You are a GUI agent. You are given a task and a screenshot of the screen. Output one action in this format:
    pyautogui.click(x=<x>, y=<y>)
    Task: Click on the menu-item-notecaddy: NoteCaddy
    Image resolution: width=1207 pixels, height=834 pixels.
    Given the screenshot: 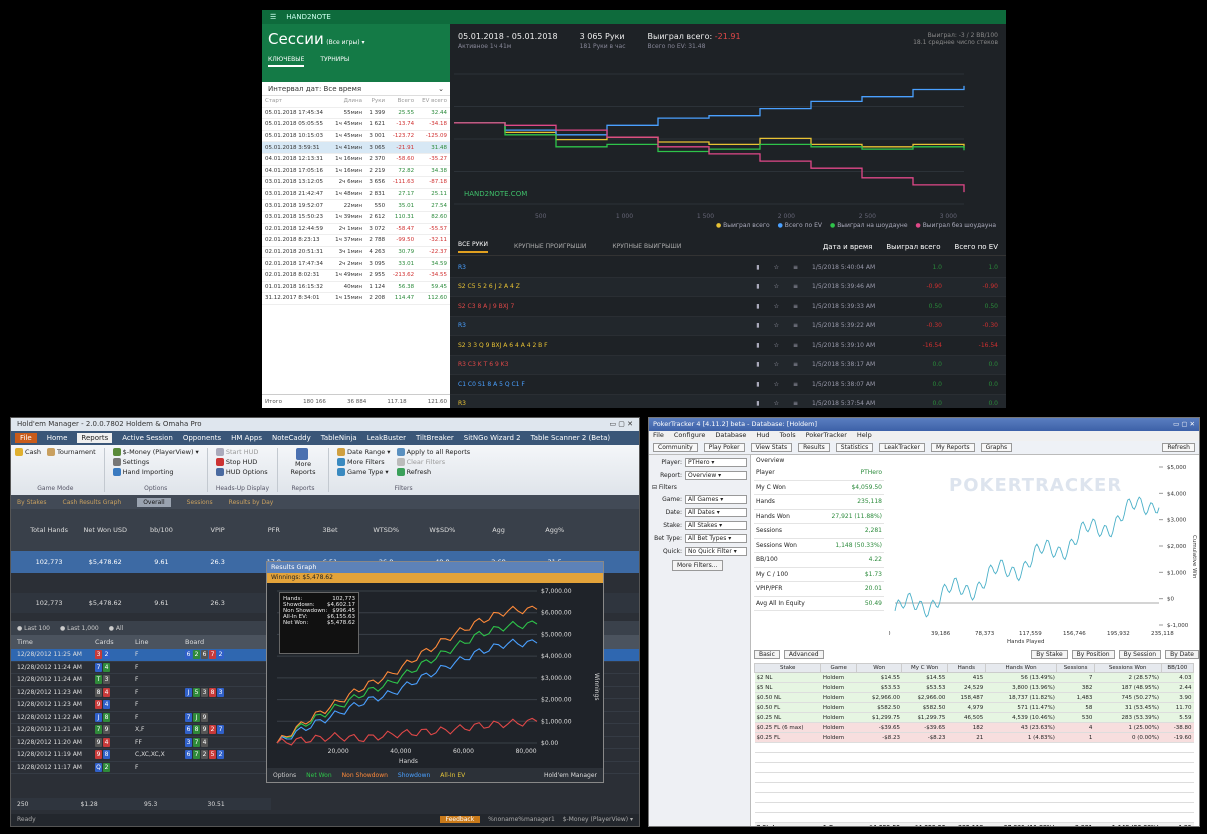 What is the action you would take?
    pyautogui.click(x=291, y=438)
    